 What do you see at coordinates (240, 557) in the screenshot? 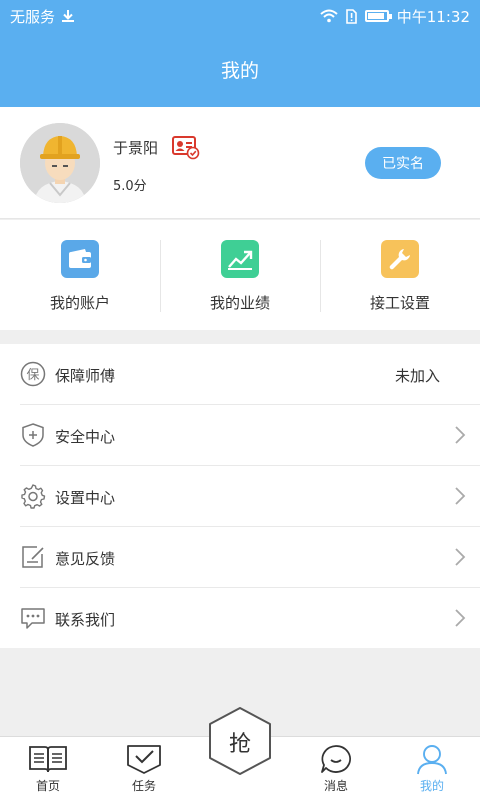
I see `menu-item-feedback: 意见反馈` at bounding box center [240, 557].